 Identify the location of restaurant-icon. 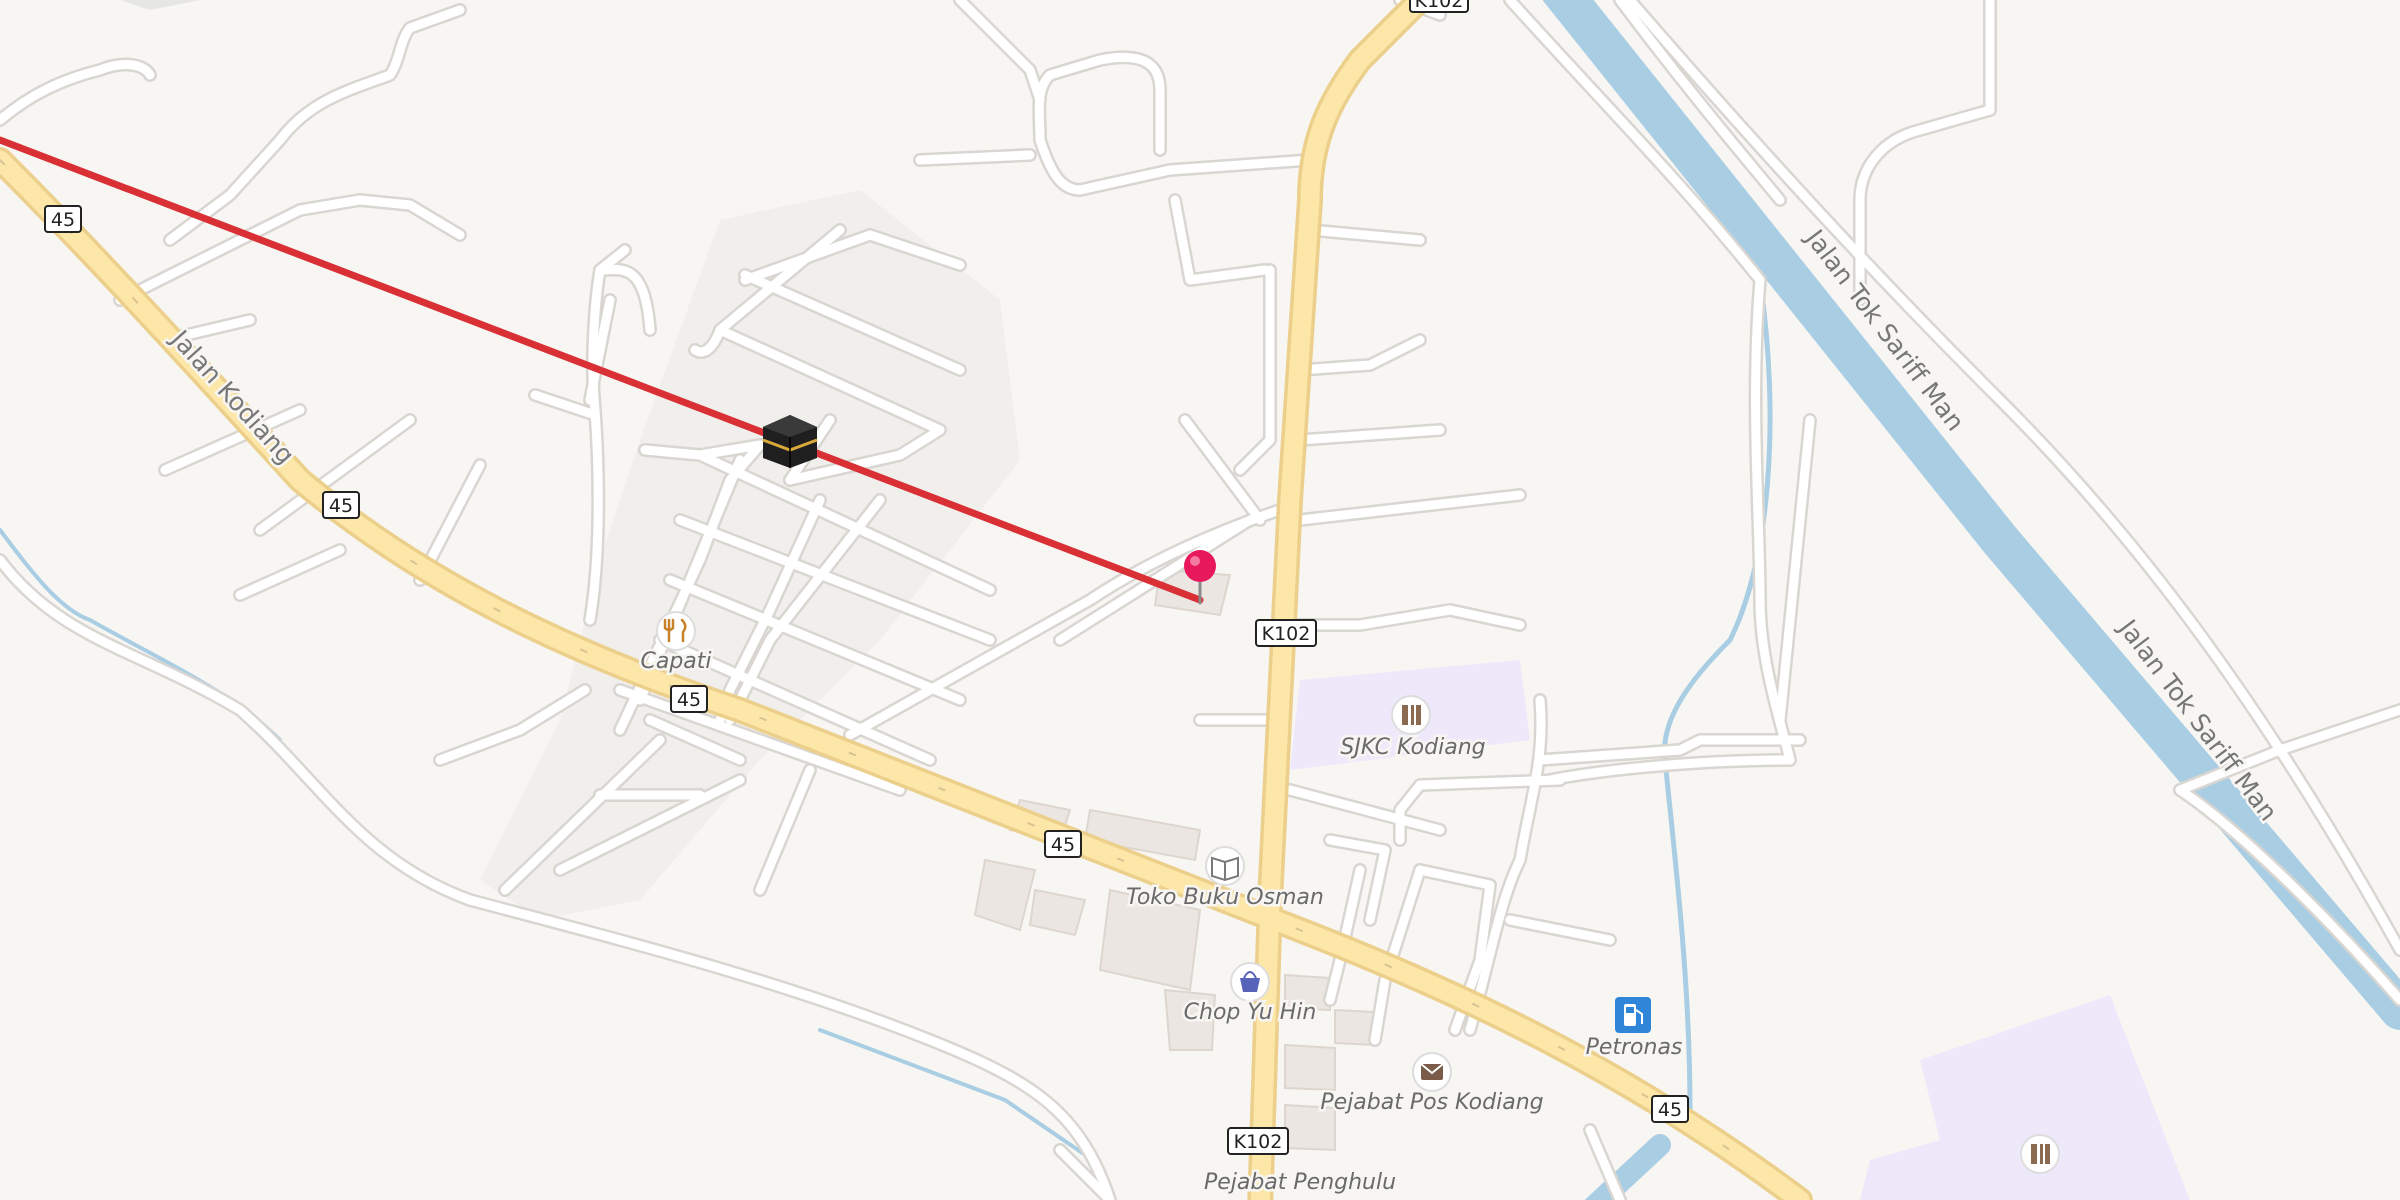
(676, 631).